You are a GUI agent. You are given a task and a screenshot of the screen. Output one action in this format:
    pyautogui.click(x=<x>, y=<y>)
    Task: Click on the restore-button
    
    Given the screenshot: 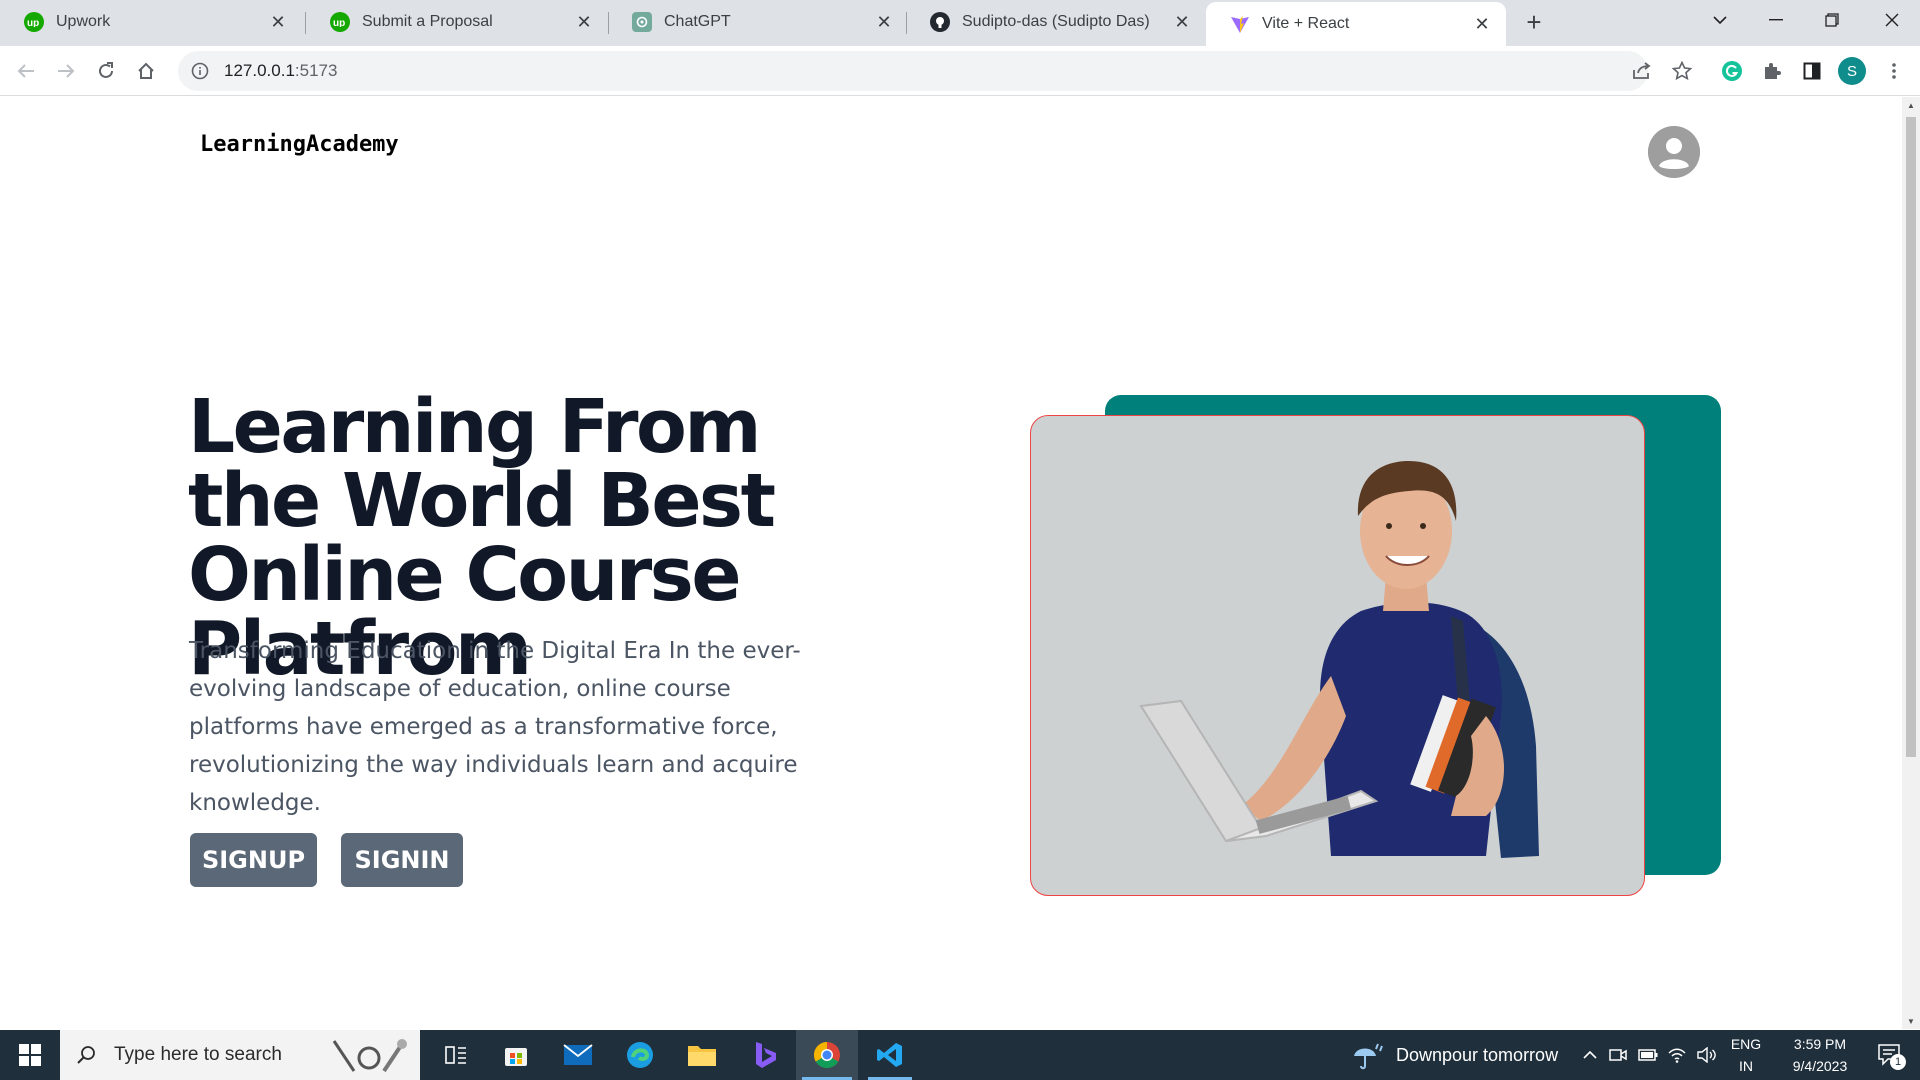 What is the action you would take?
    pyautogui.click(x=1832, y=20)
    